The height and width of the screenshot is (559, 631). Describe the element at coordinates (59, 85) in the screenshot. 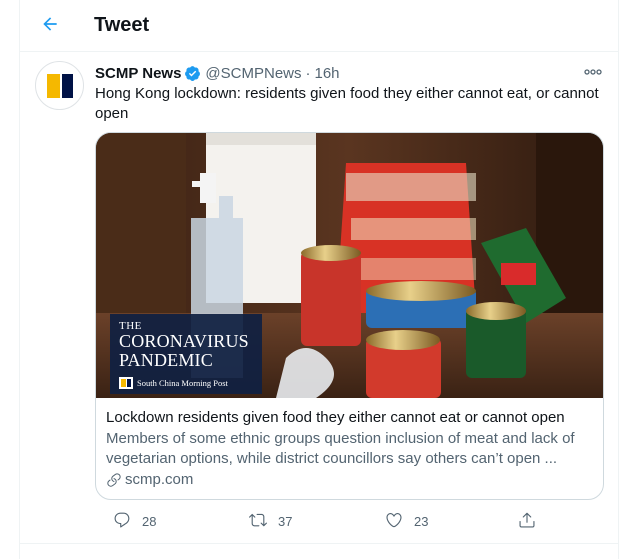

I see `avatar` at that location.